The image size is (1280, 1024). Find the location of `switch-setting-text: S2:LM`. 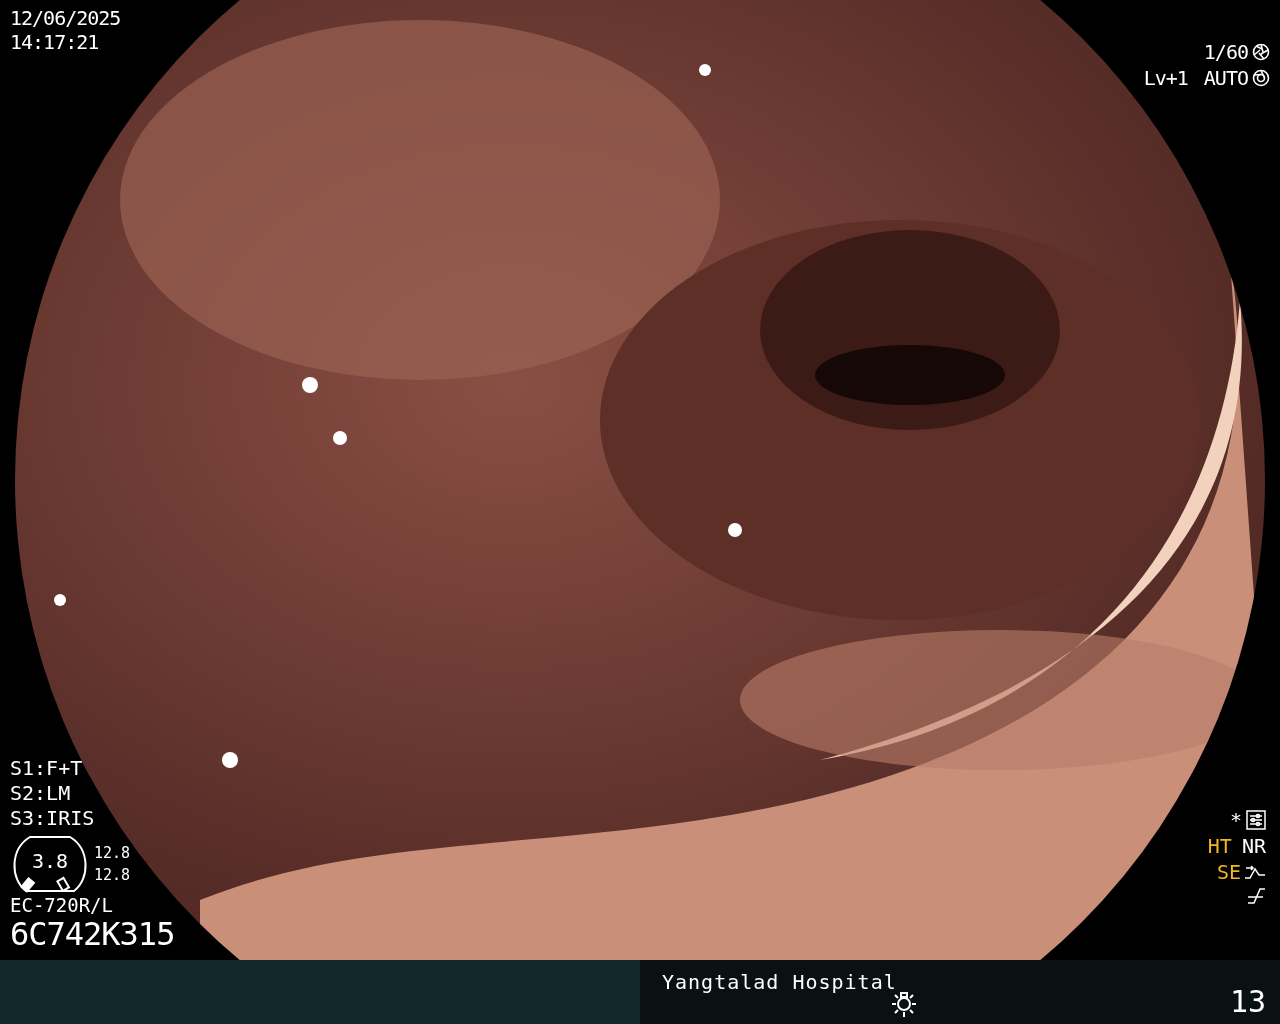

switch-setting-text: S2:LM is located at coordinates (41, 793).